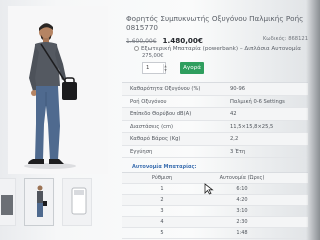 The width and height of the screenshot is (320, 240). Describe the element at coordinates (162, 200) in the screenshot. I see `battery-setting: 2` at that location.